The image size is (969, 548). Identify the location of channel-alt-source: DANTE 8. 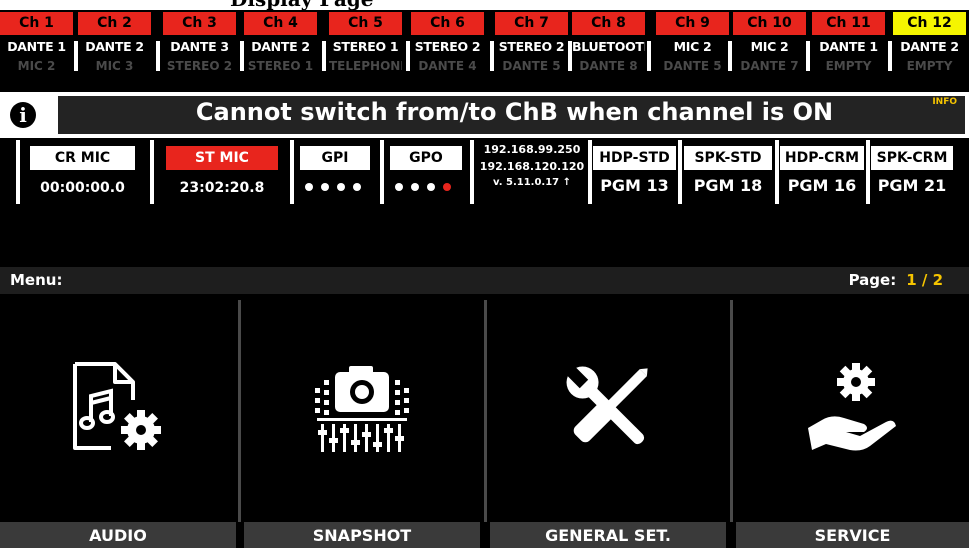
(608, 65).